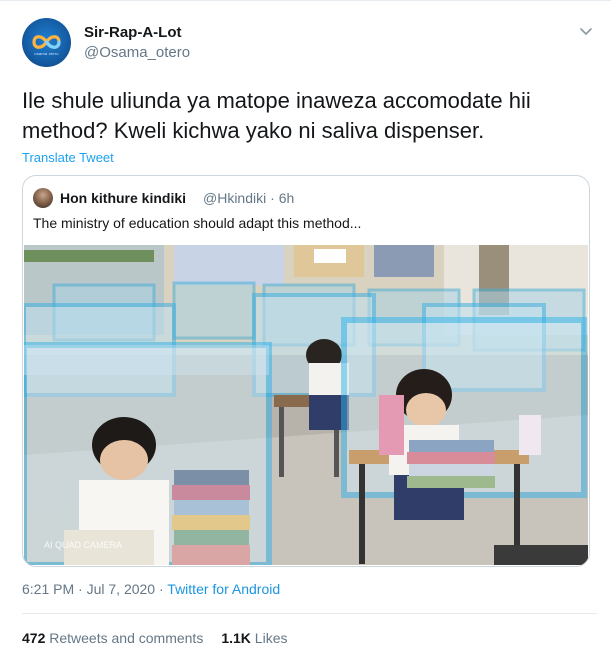 Image resolution: width=611 pixels, height=656 pixels. What do you see at coordinates (586, 31) in the screenshot?
I see `chevron-down-icon` at bounding box center [586, 31].